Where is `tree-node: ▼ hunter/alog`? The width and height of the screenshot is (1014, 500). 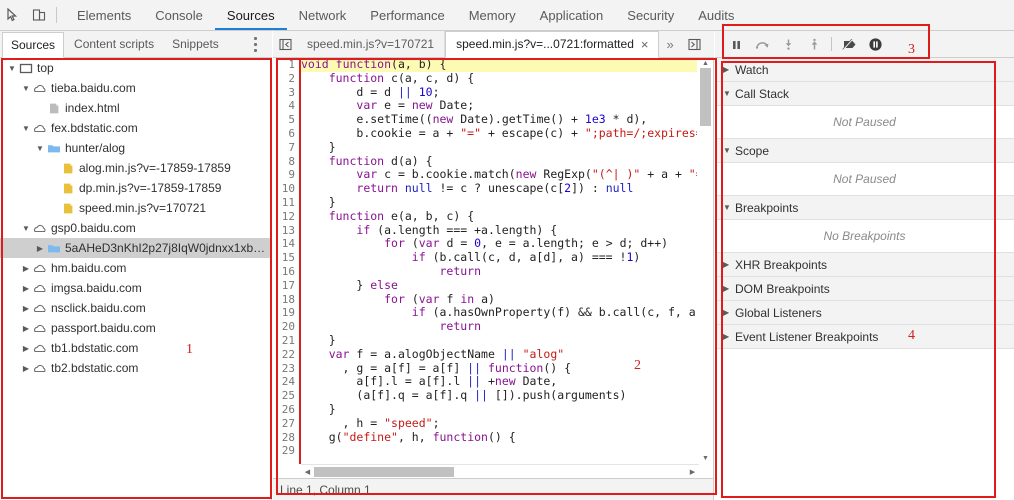 tree-node: ▼ hunter/alog is located at coordinates (135, 148).